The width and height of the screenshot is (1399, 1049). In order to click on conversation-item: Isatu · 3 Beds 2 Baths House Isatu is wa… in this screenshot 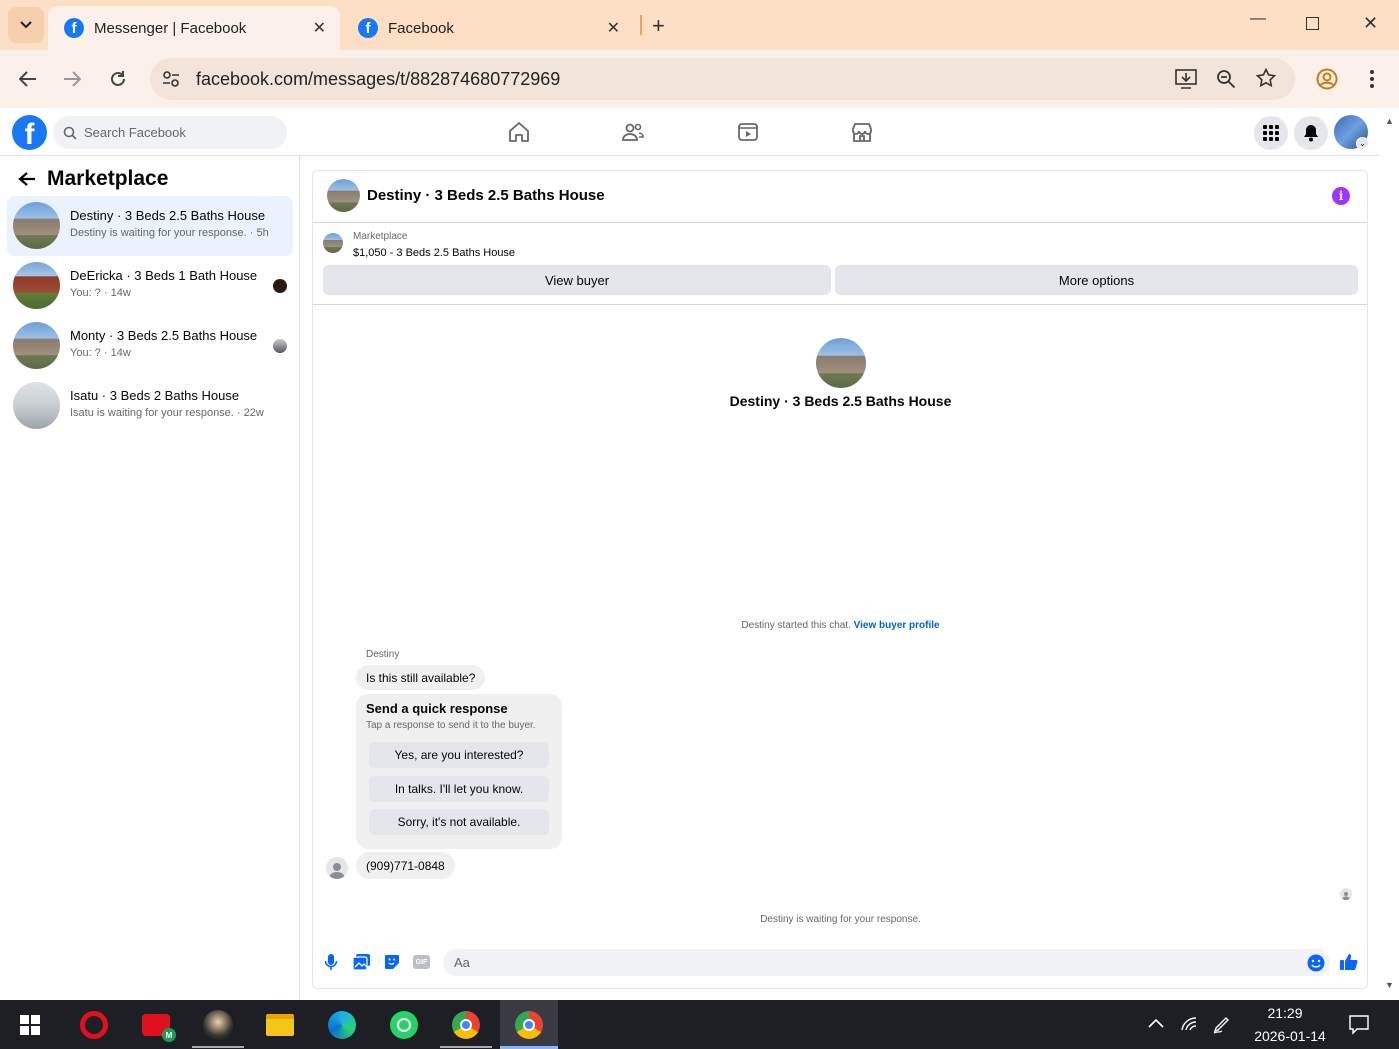, I will do `click(150, 406)`.